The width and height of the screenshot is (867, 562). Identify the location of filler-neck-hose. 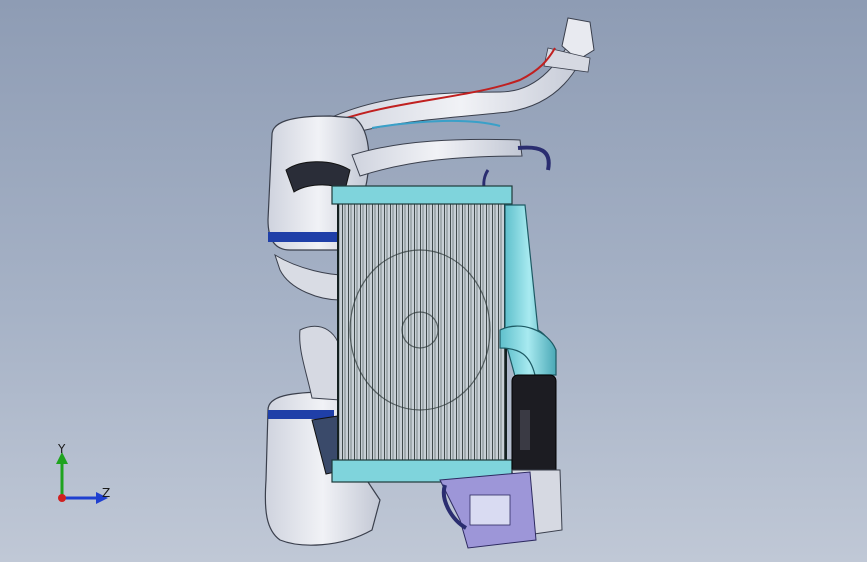
(462, 76).